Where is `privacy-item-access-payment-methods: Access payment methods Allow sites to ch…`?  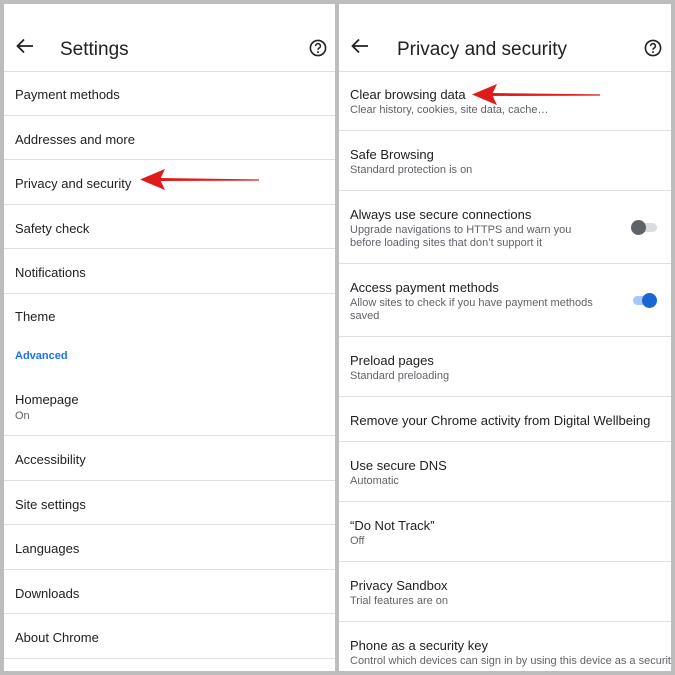
privacy-item-access-payment-methods: Access payment methods Allow sites to ch… is located at coordinates (505, 300).